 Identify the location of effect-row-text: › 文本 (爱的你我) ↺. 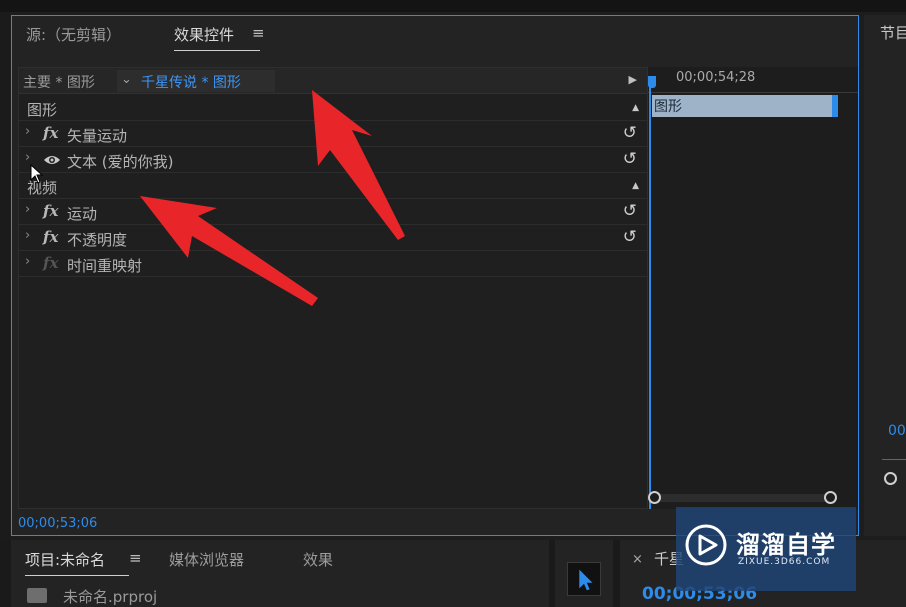
(333, 160).